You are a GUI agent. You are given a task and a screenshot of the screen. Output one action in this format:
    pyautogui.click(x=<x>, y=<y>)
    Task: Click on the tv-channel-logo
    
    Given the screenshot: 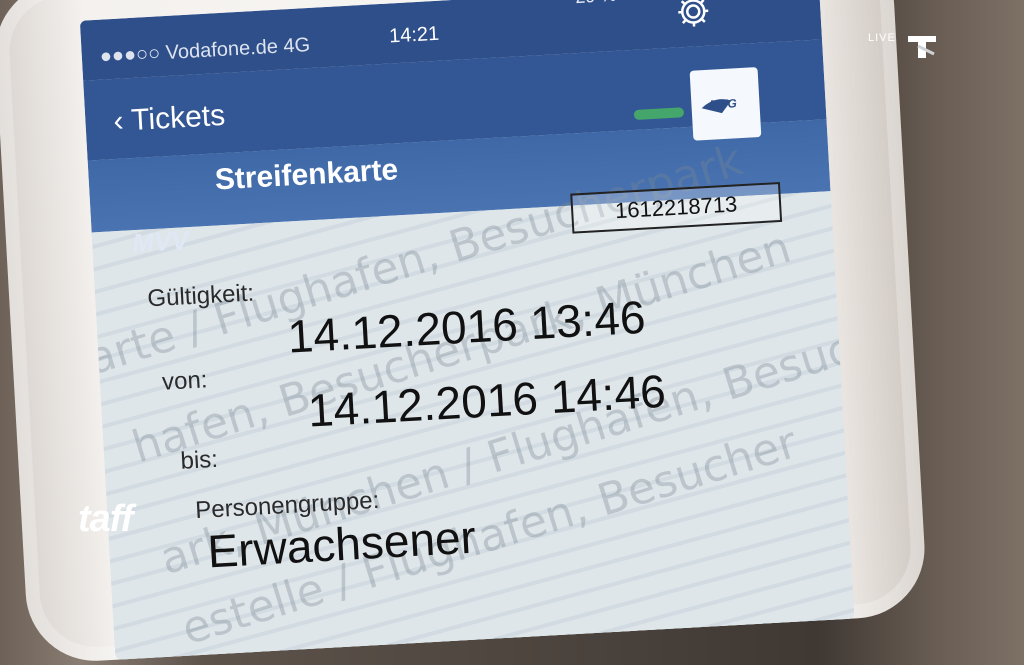 What is the action you would take?
    pyautogui.click(x=922, y=47)
    